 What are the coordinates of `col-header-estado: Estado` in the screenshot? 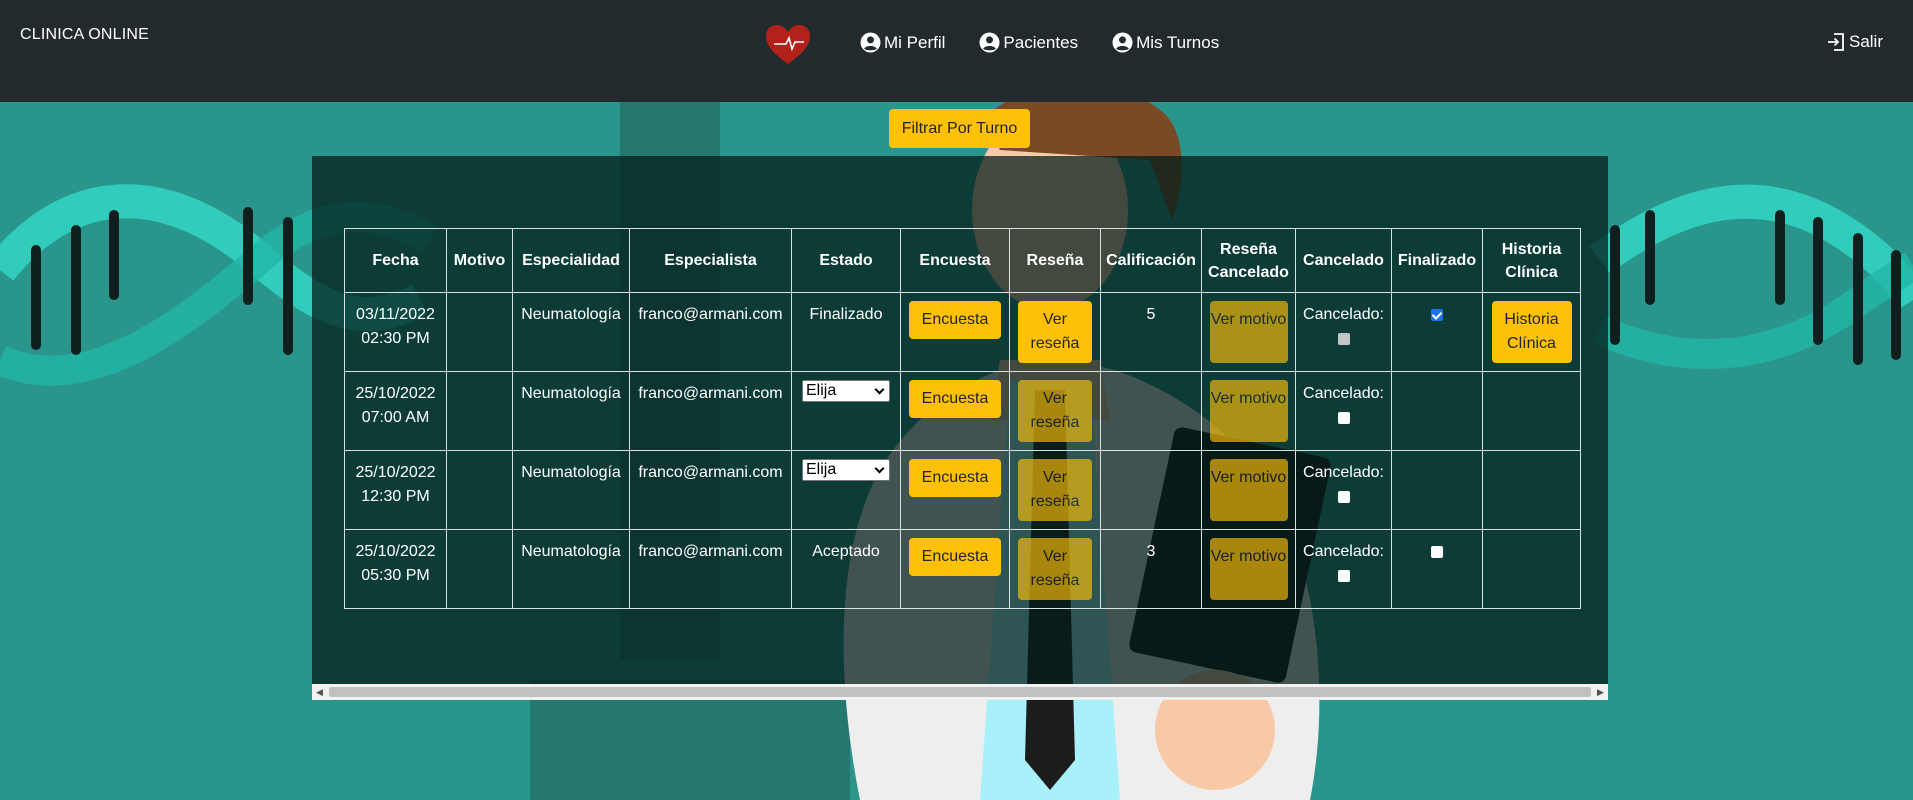 It's located at (846, 260).